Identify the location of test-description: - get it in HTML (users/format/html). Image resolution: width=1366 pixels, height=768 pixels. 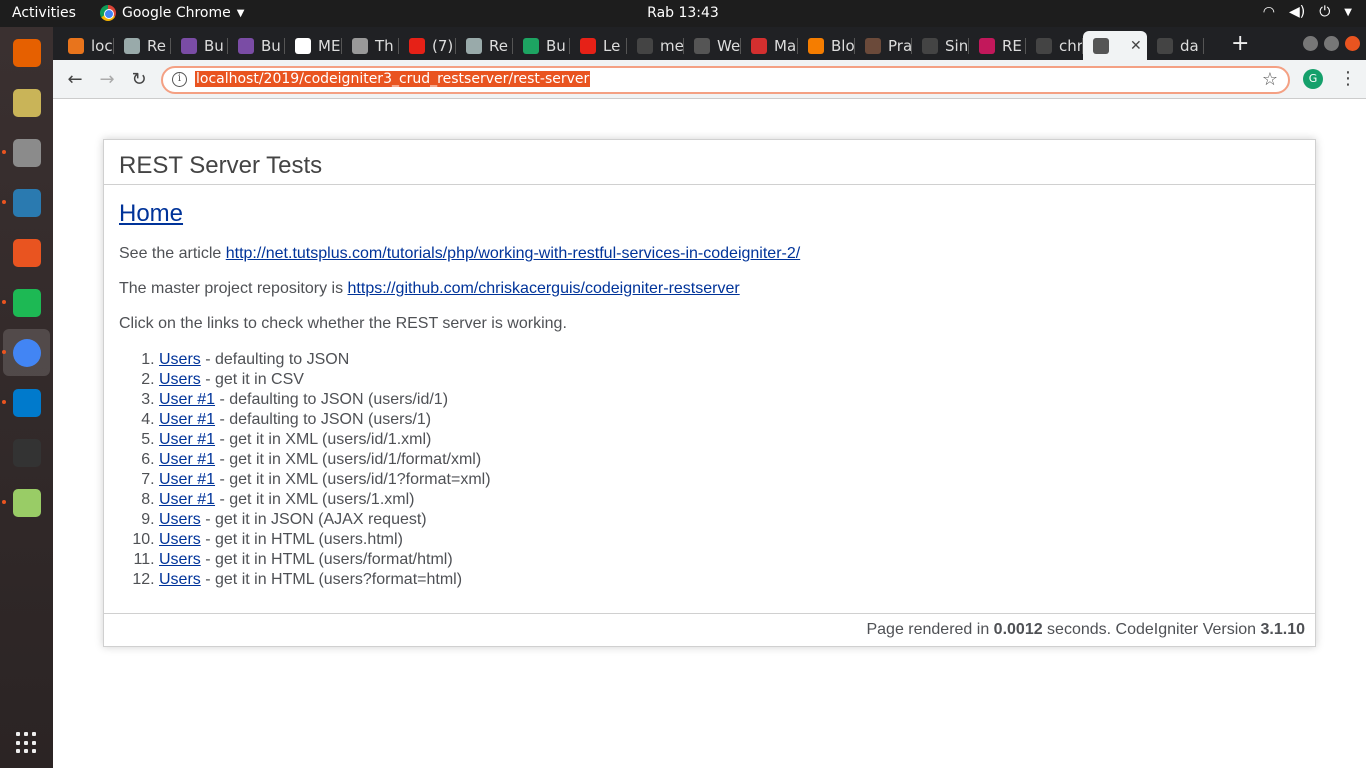
(326, 559).